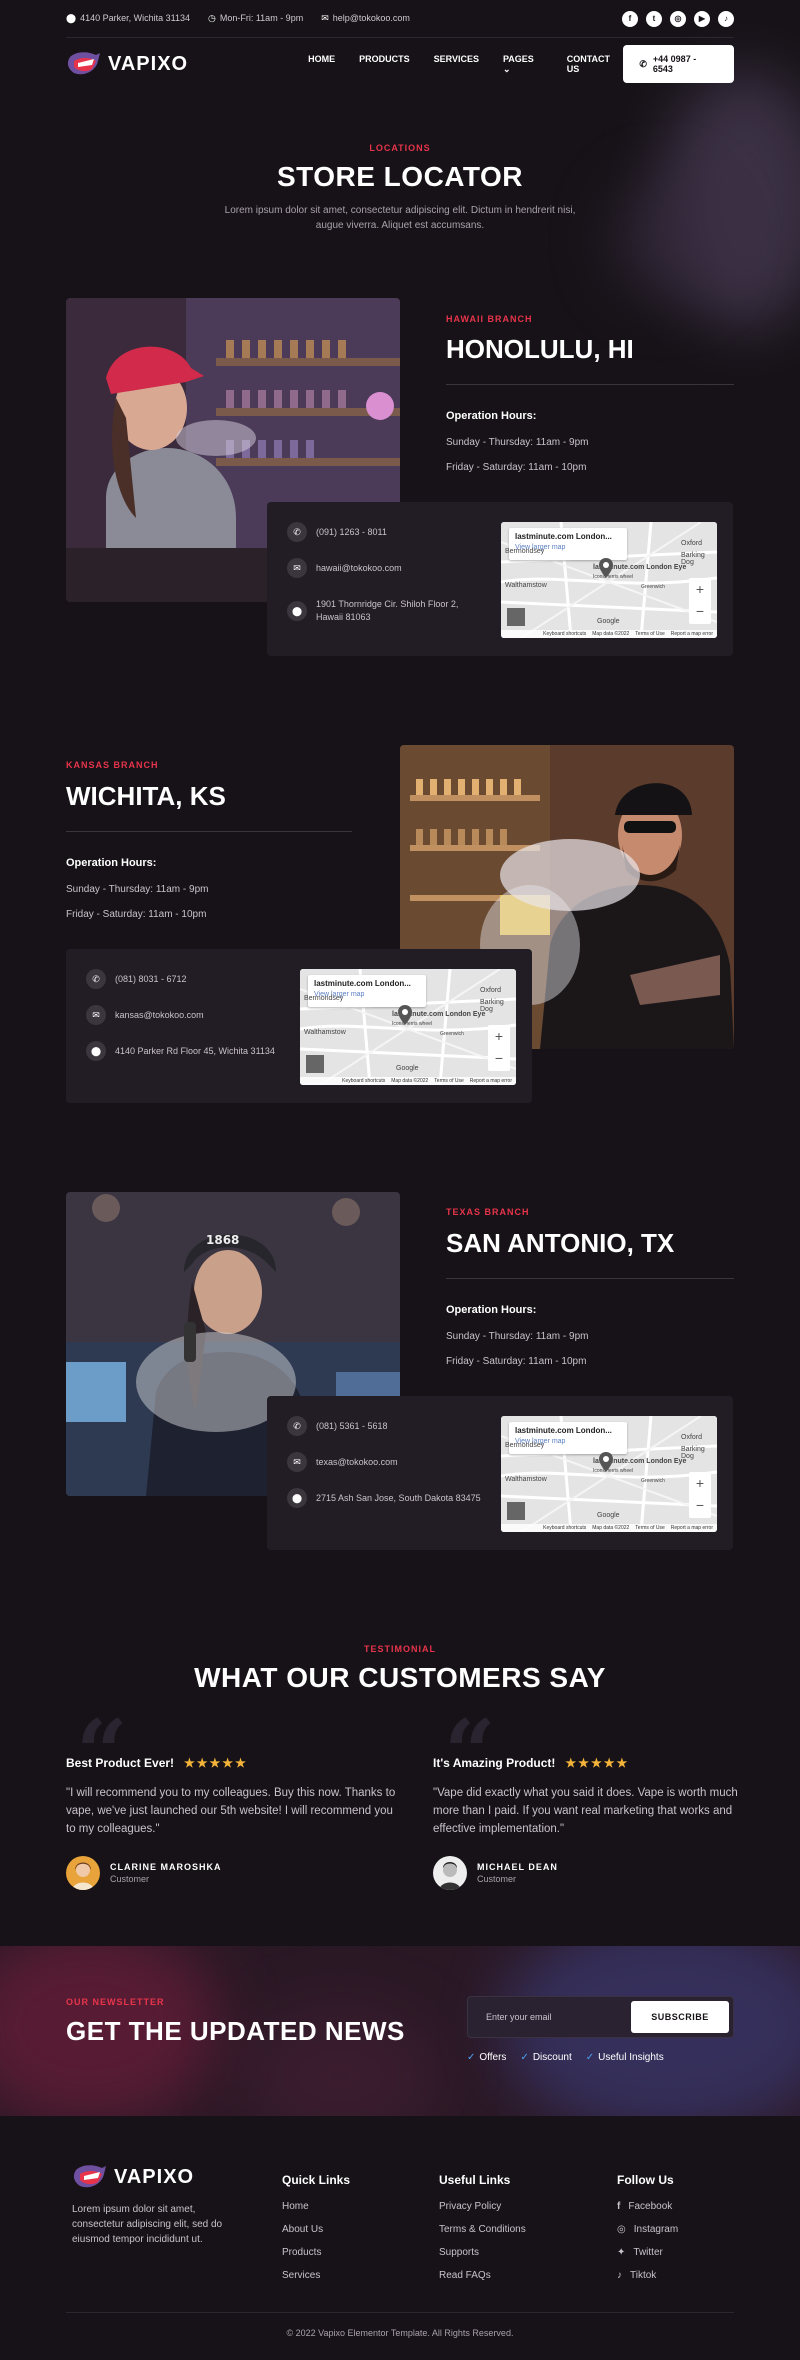 The height and width of the screenshot is (2360, 800). What do you see at coordinates (321, 64) in the screenshot?
I see `nav-home: HOME` at bounding box center [321, 64].